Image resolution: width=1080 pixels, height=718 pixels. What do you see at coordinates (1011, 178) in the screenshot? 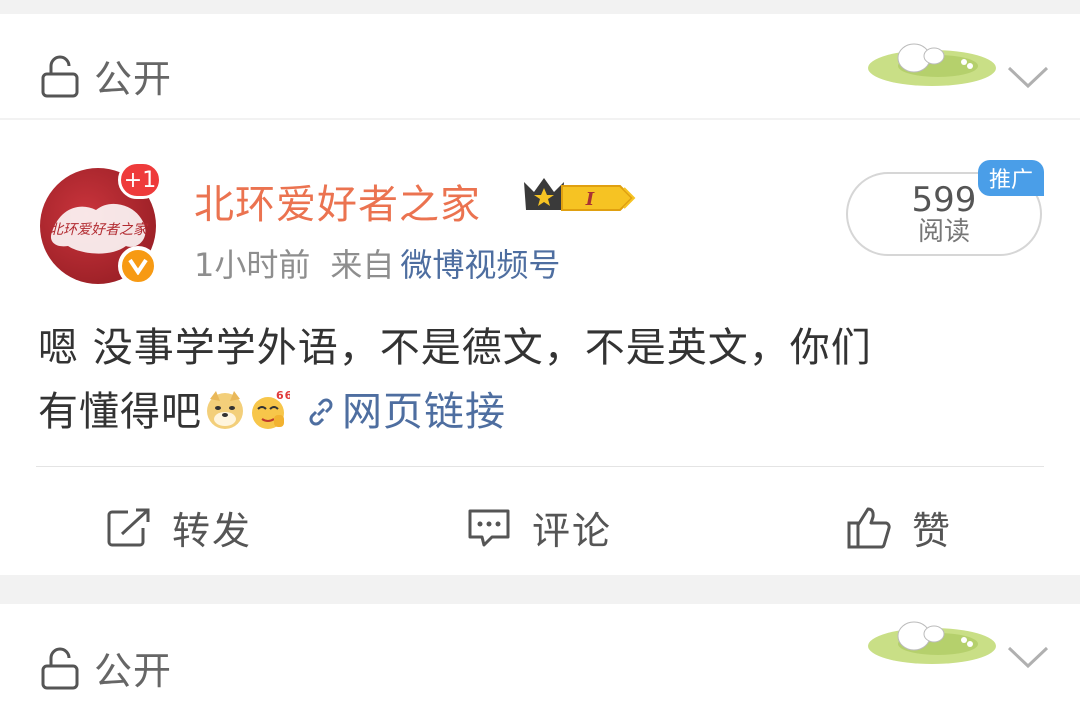
I see `promo-badge: 推广` at bounding box center [1011, 178].